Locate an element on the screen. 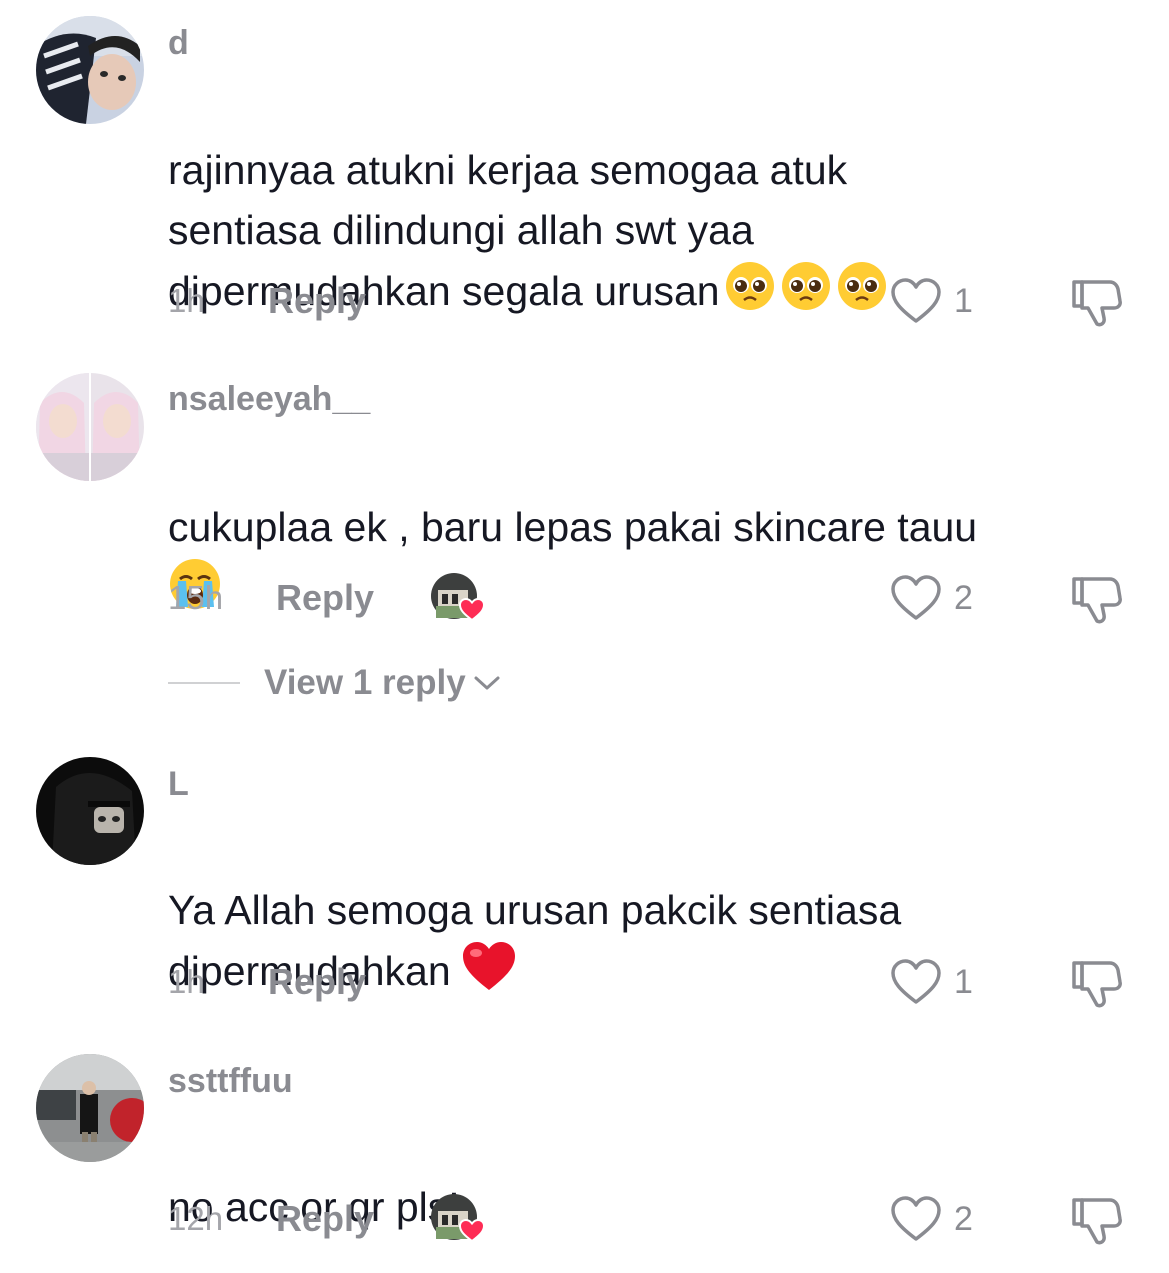 The height and width of the screenshot is (1273, 1169). replies-divider is located at coordinates (204, 683).